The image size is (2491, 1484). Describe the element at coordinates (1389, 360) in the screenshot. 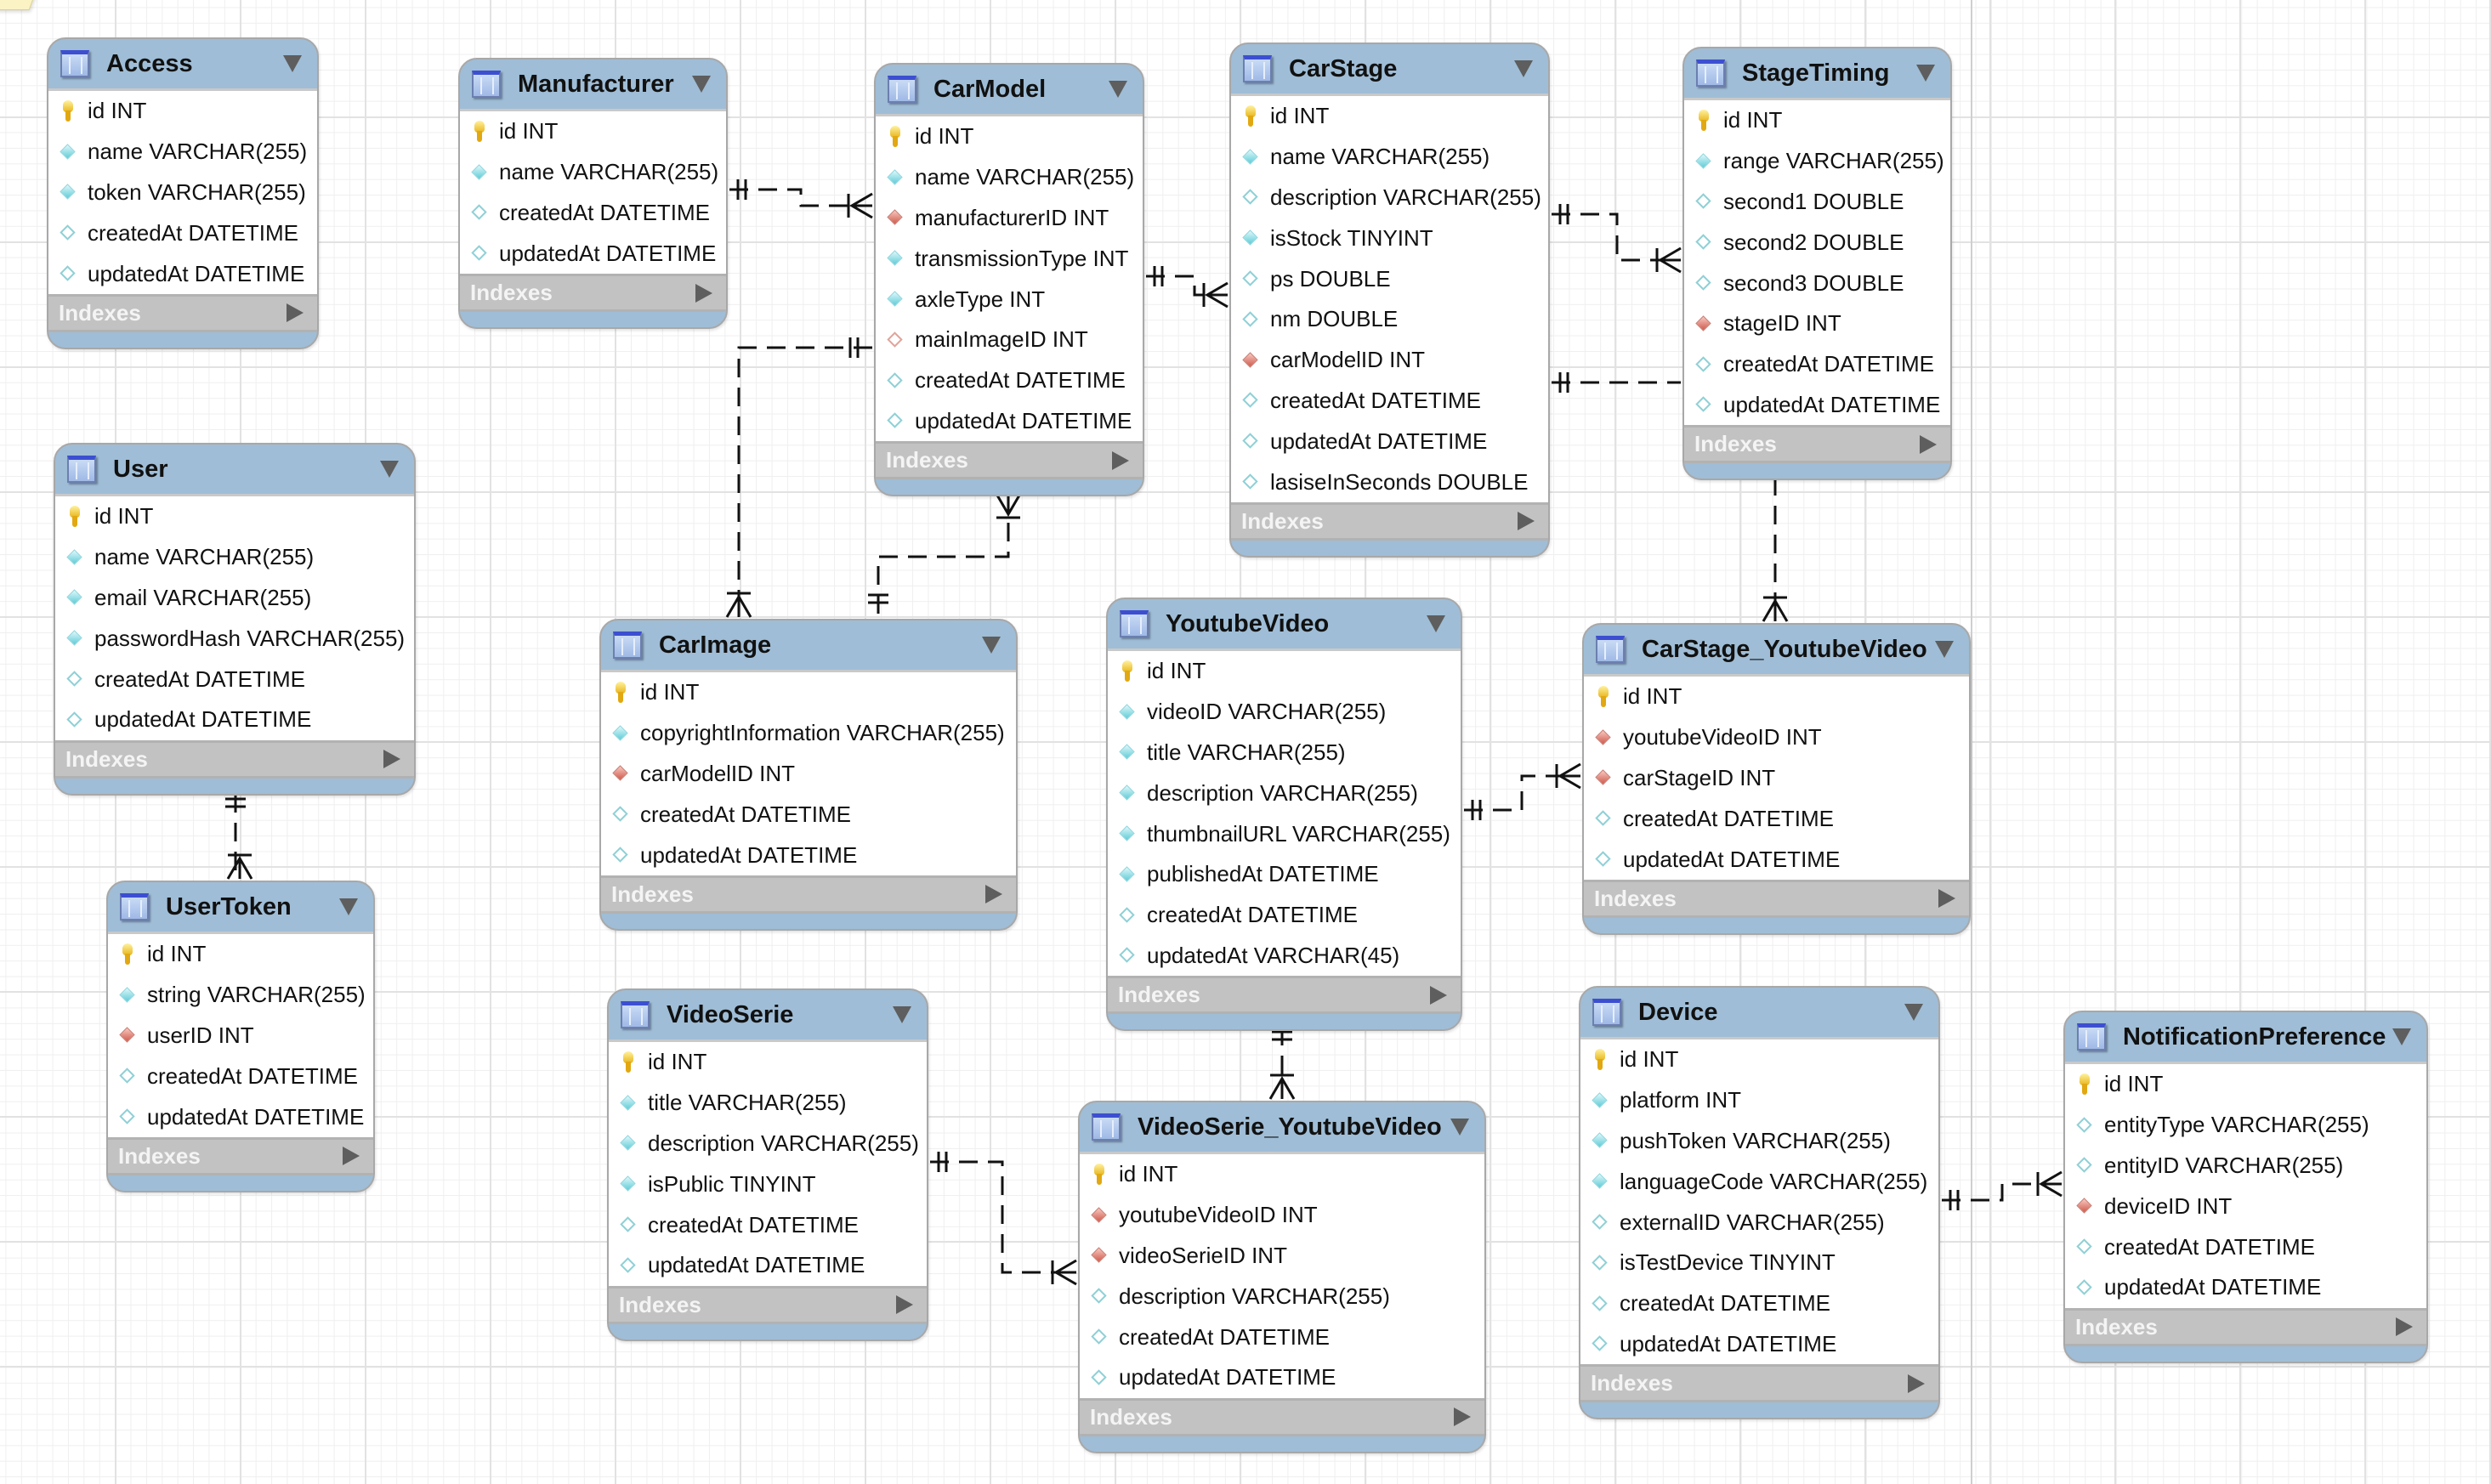

I see `column-row: carModelID INT` at that location.